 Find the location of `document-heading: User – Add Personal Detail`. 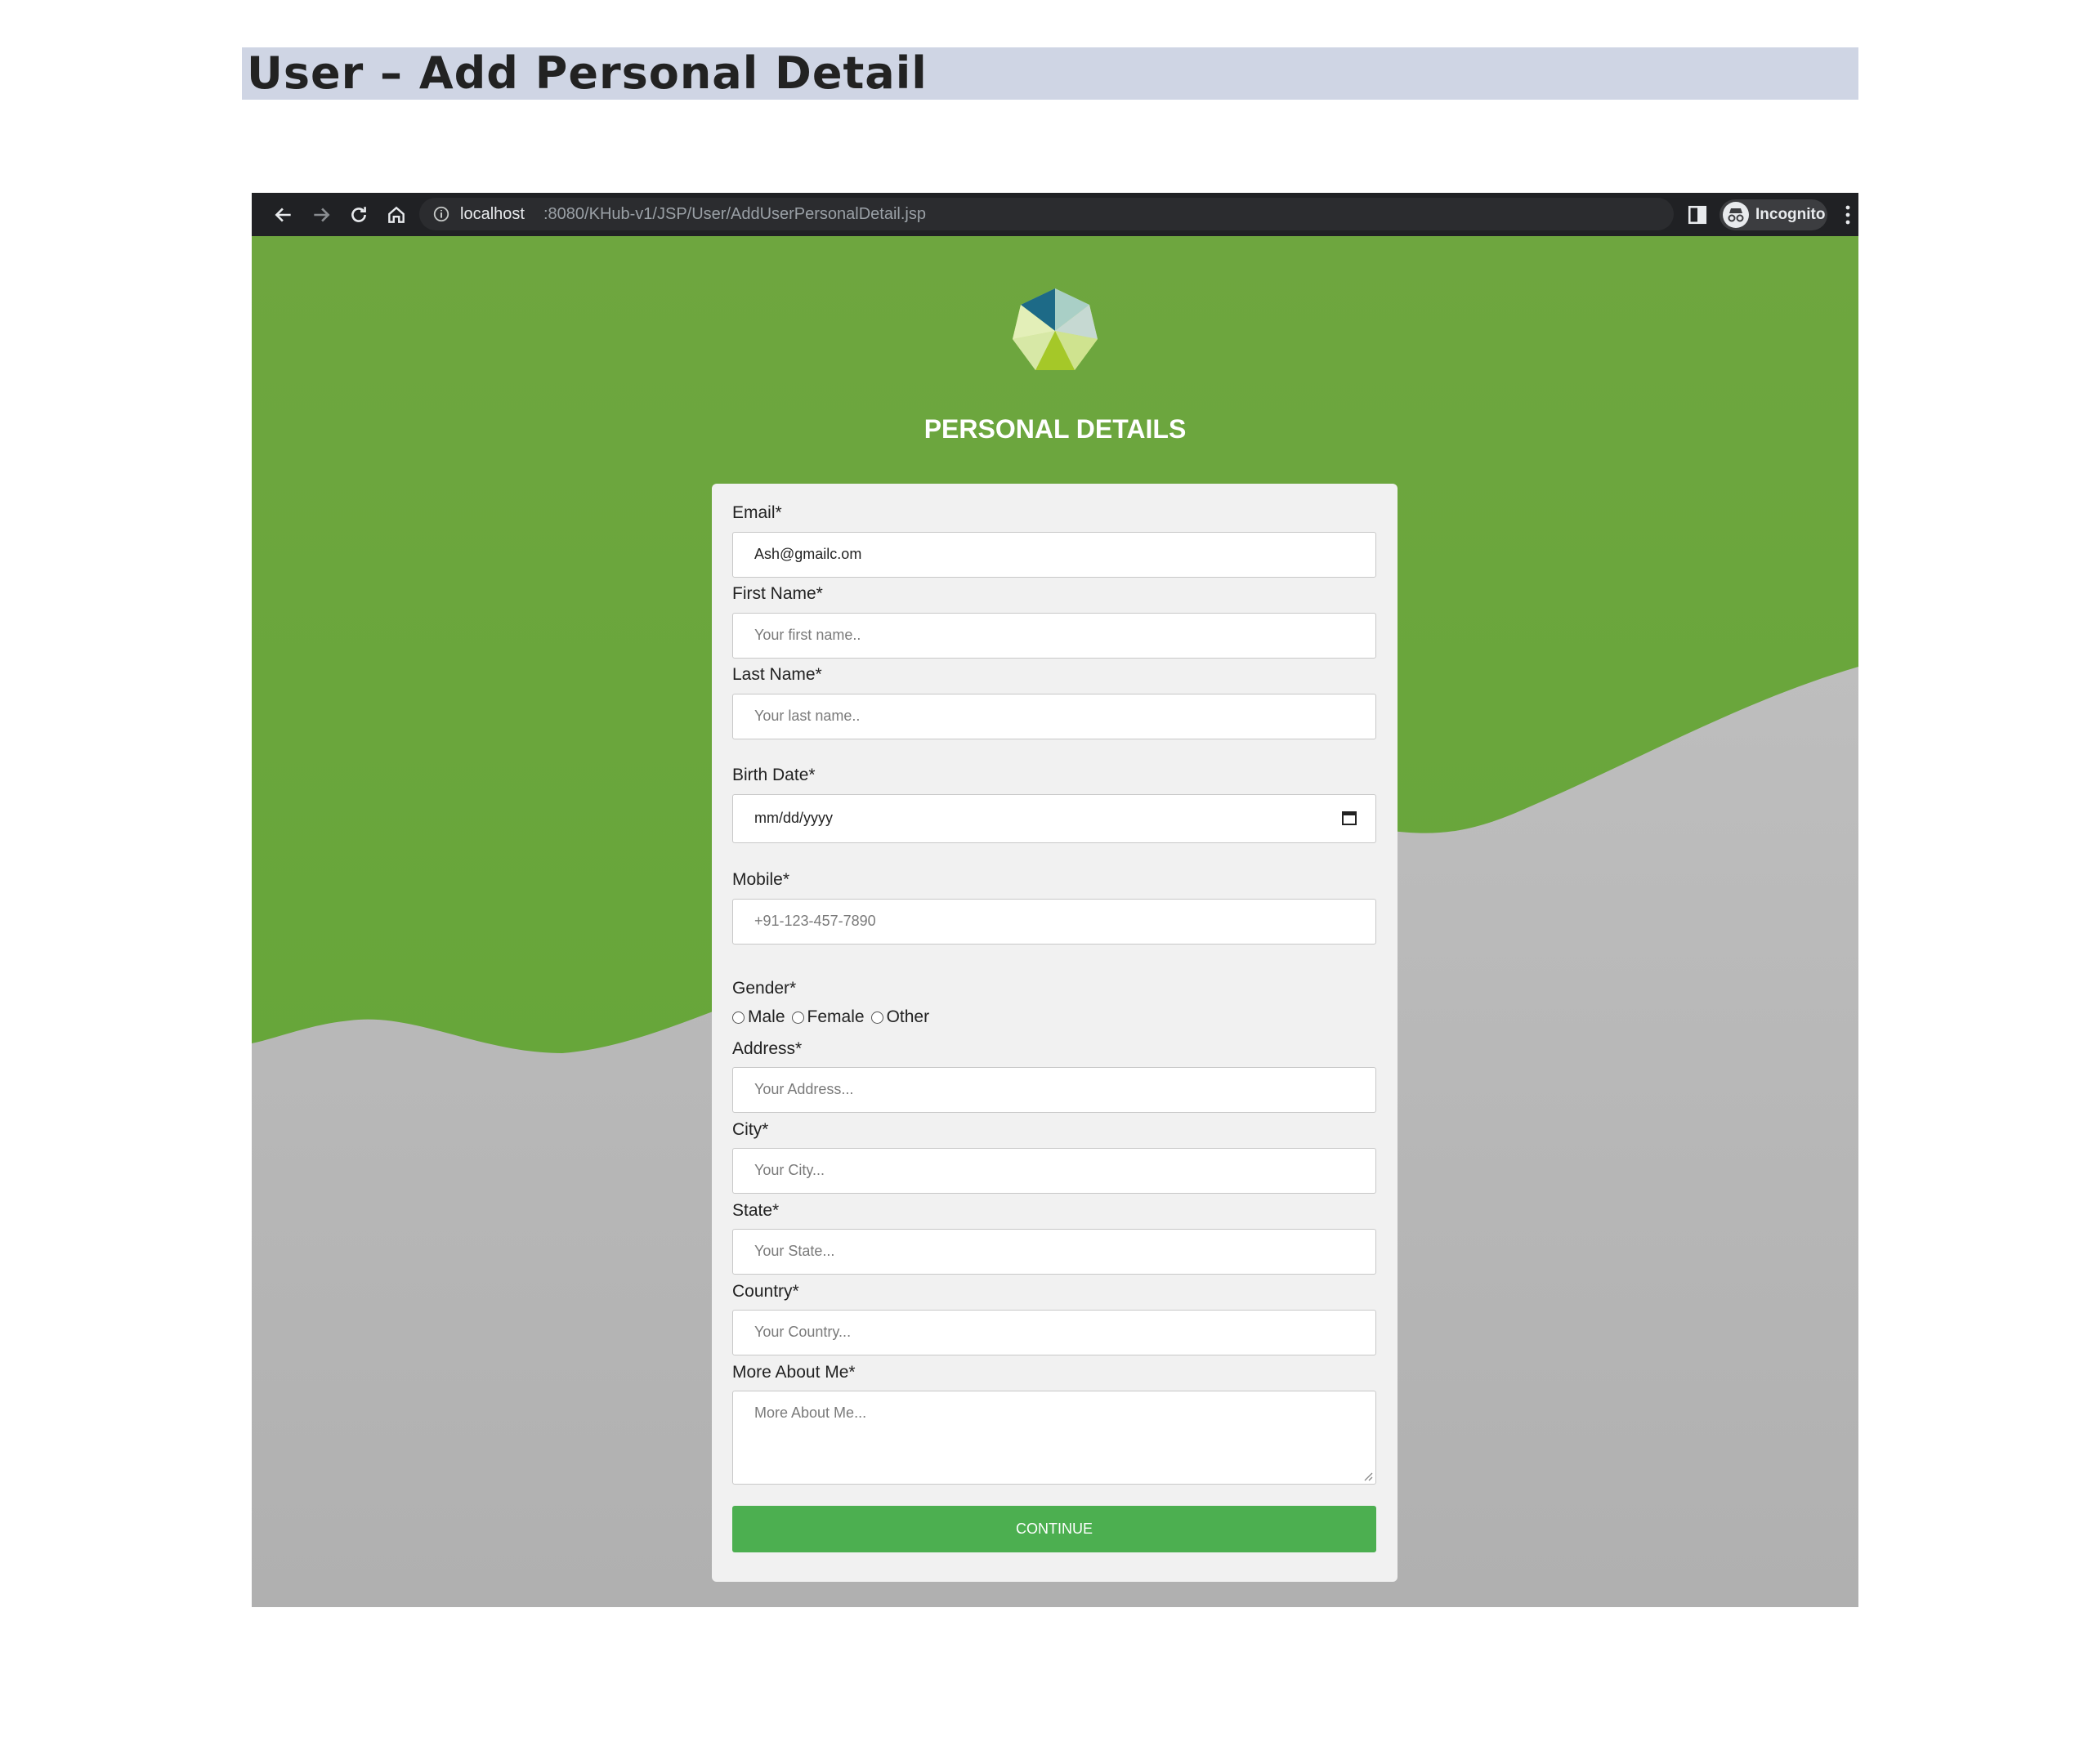

document-heading: User – Add Personal Detail is located at coordinates (1050, 73).